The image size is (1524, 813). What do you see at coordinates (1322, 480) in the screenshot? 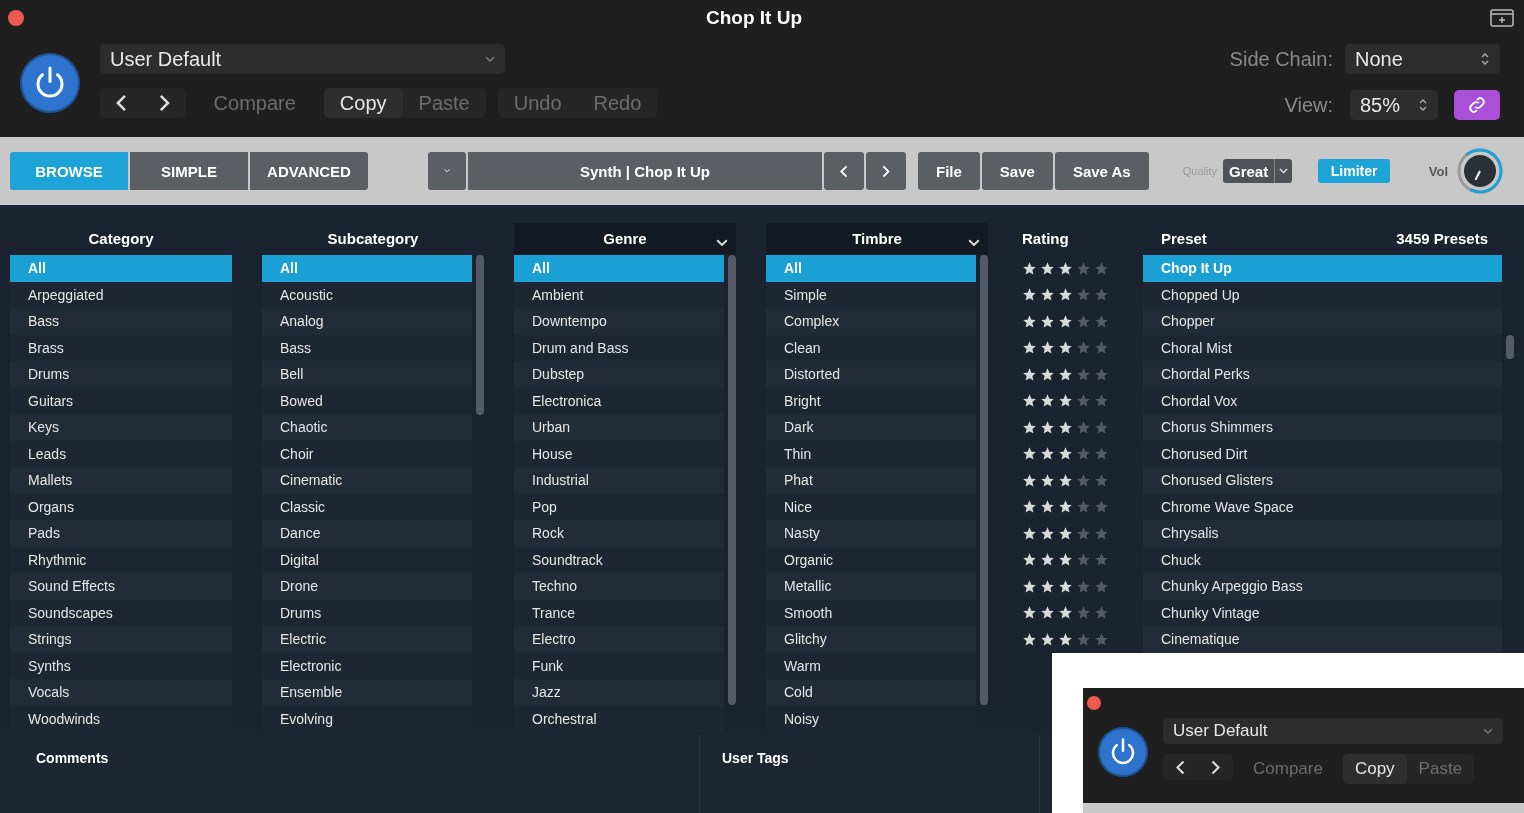
I see `preset-item: Chorused Glisters` at bounding box center [1322, 480].